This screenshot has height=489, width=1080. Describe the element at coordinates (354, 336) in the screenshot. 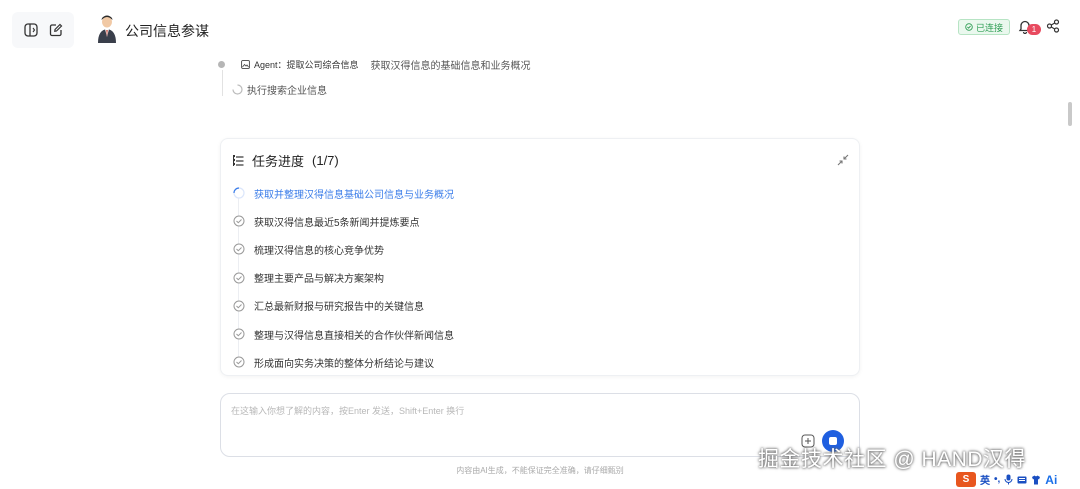

I see `task-label: 整理与汉得信息直接相关的合作伙伴新闻信息` at that location.